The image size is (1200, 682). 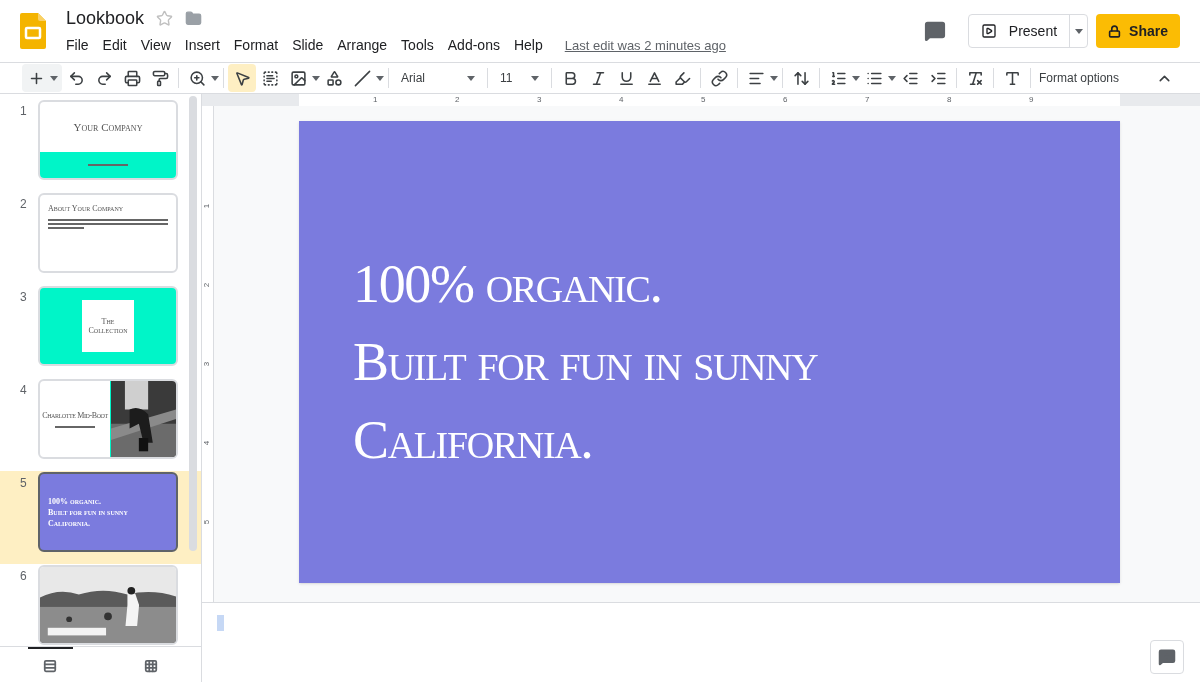 What do you see at coordinates (256, 45) in the screenshot?
I see `menu-item: Format` at bounding box center [256, 45].